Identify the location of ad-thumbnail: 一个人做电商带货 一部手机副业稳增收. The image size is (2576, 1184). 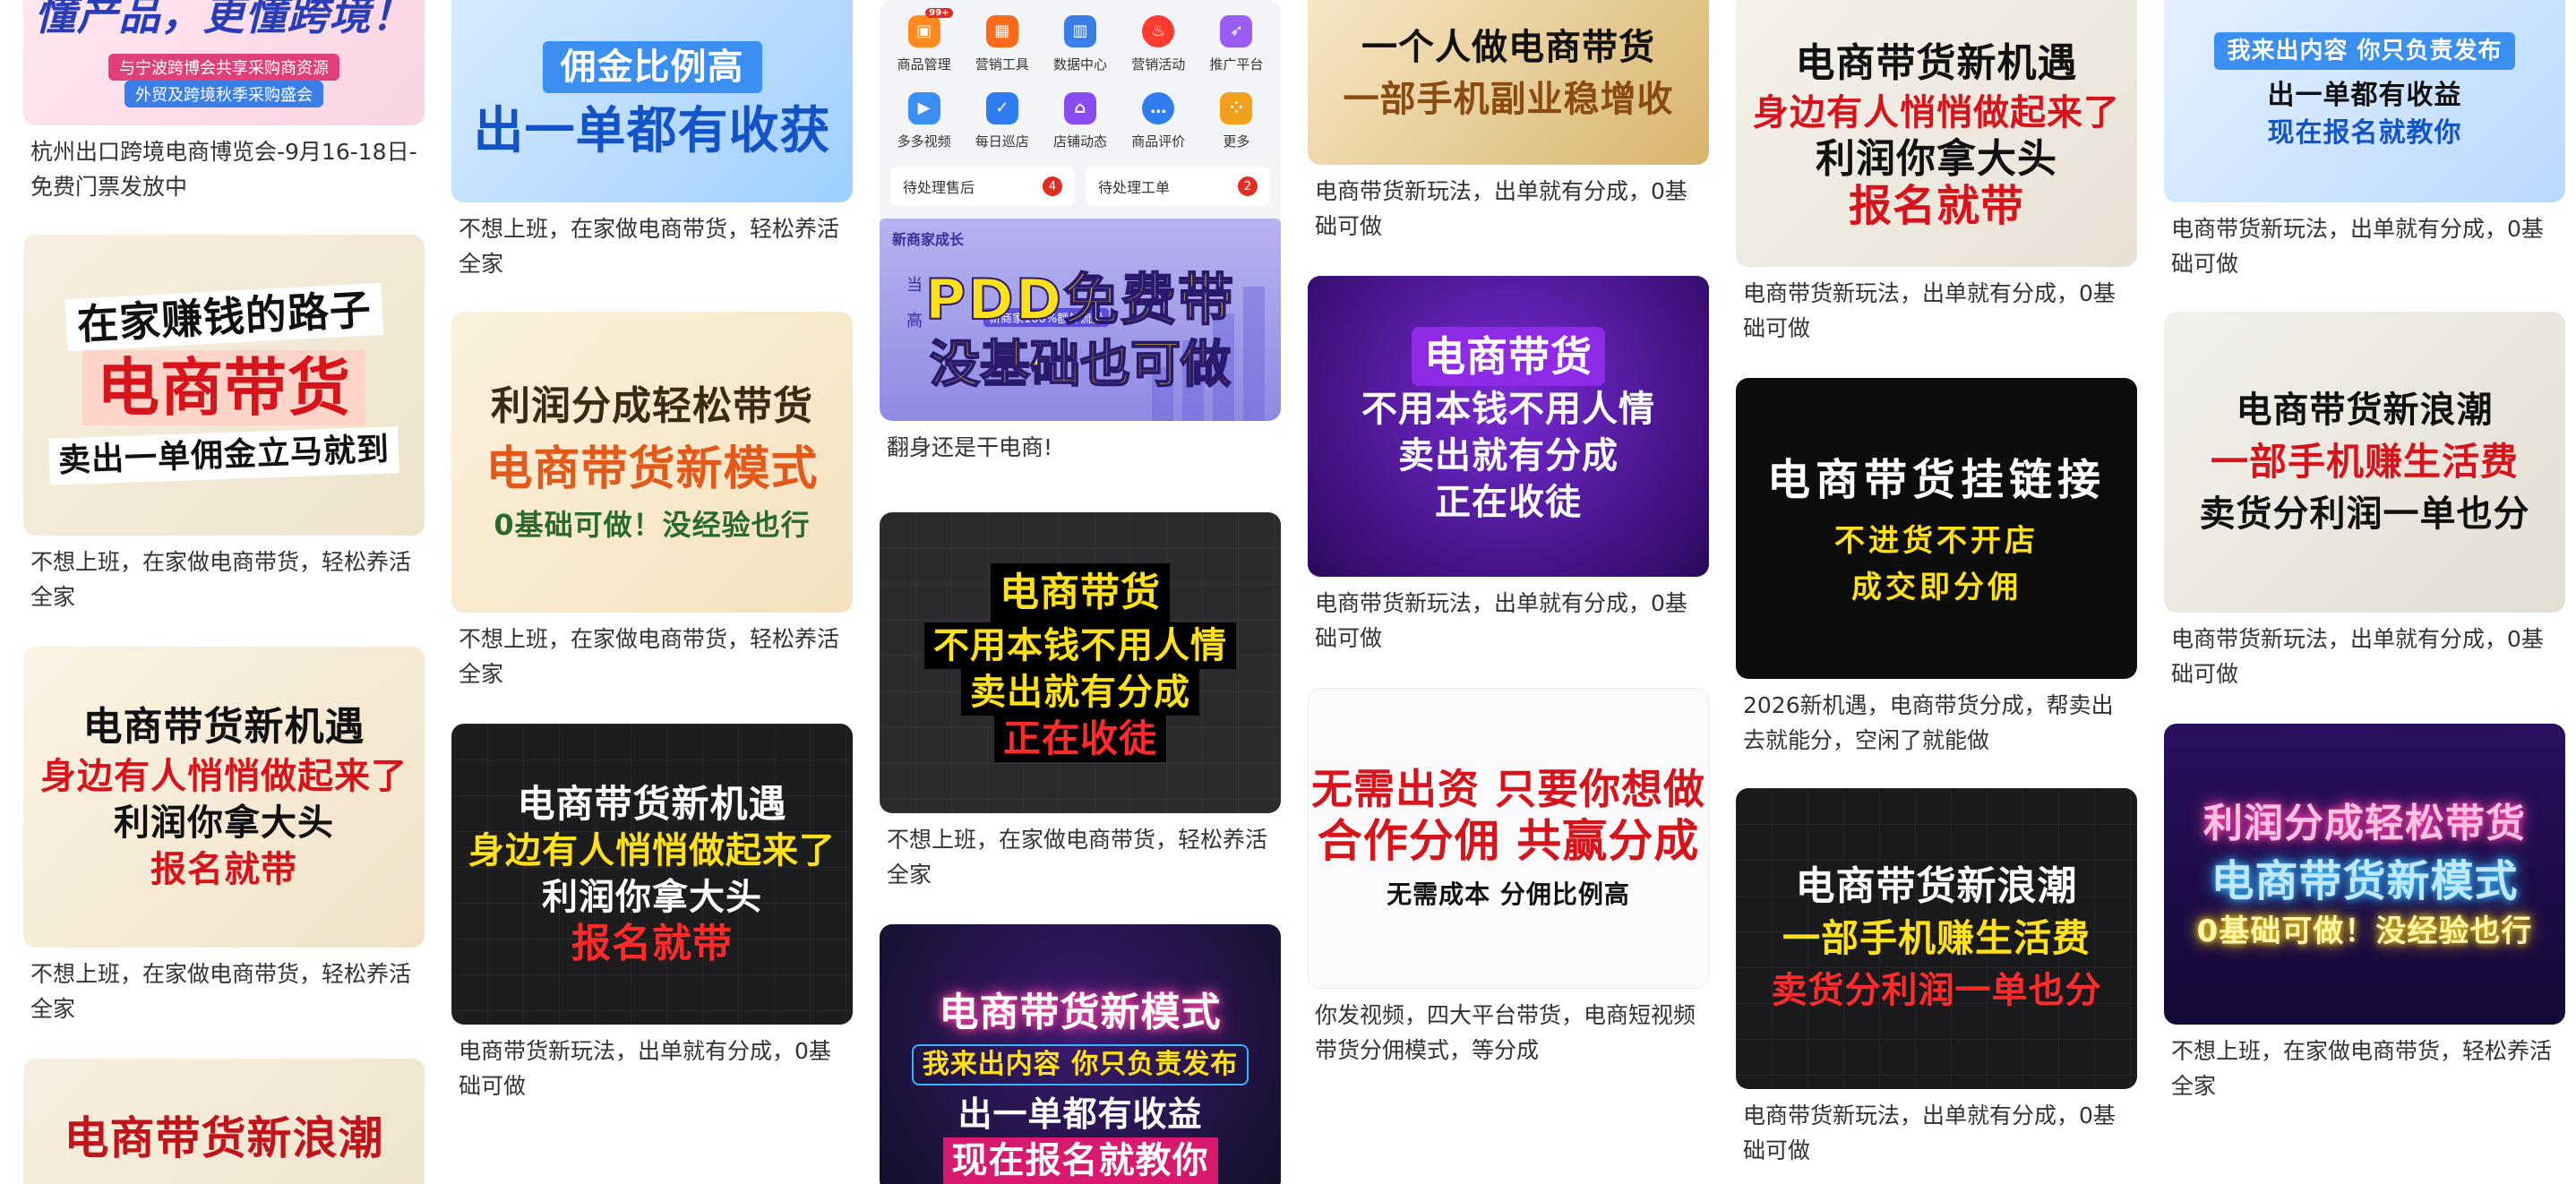
(1508, 82).